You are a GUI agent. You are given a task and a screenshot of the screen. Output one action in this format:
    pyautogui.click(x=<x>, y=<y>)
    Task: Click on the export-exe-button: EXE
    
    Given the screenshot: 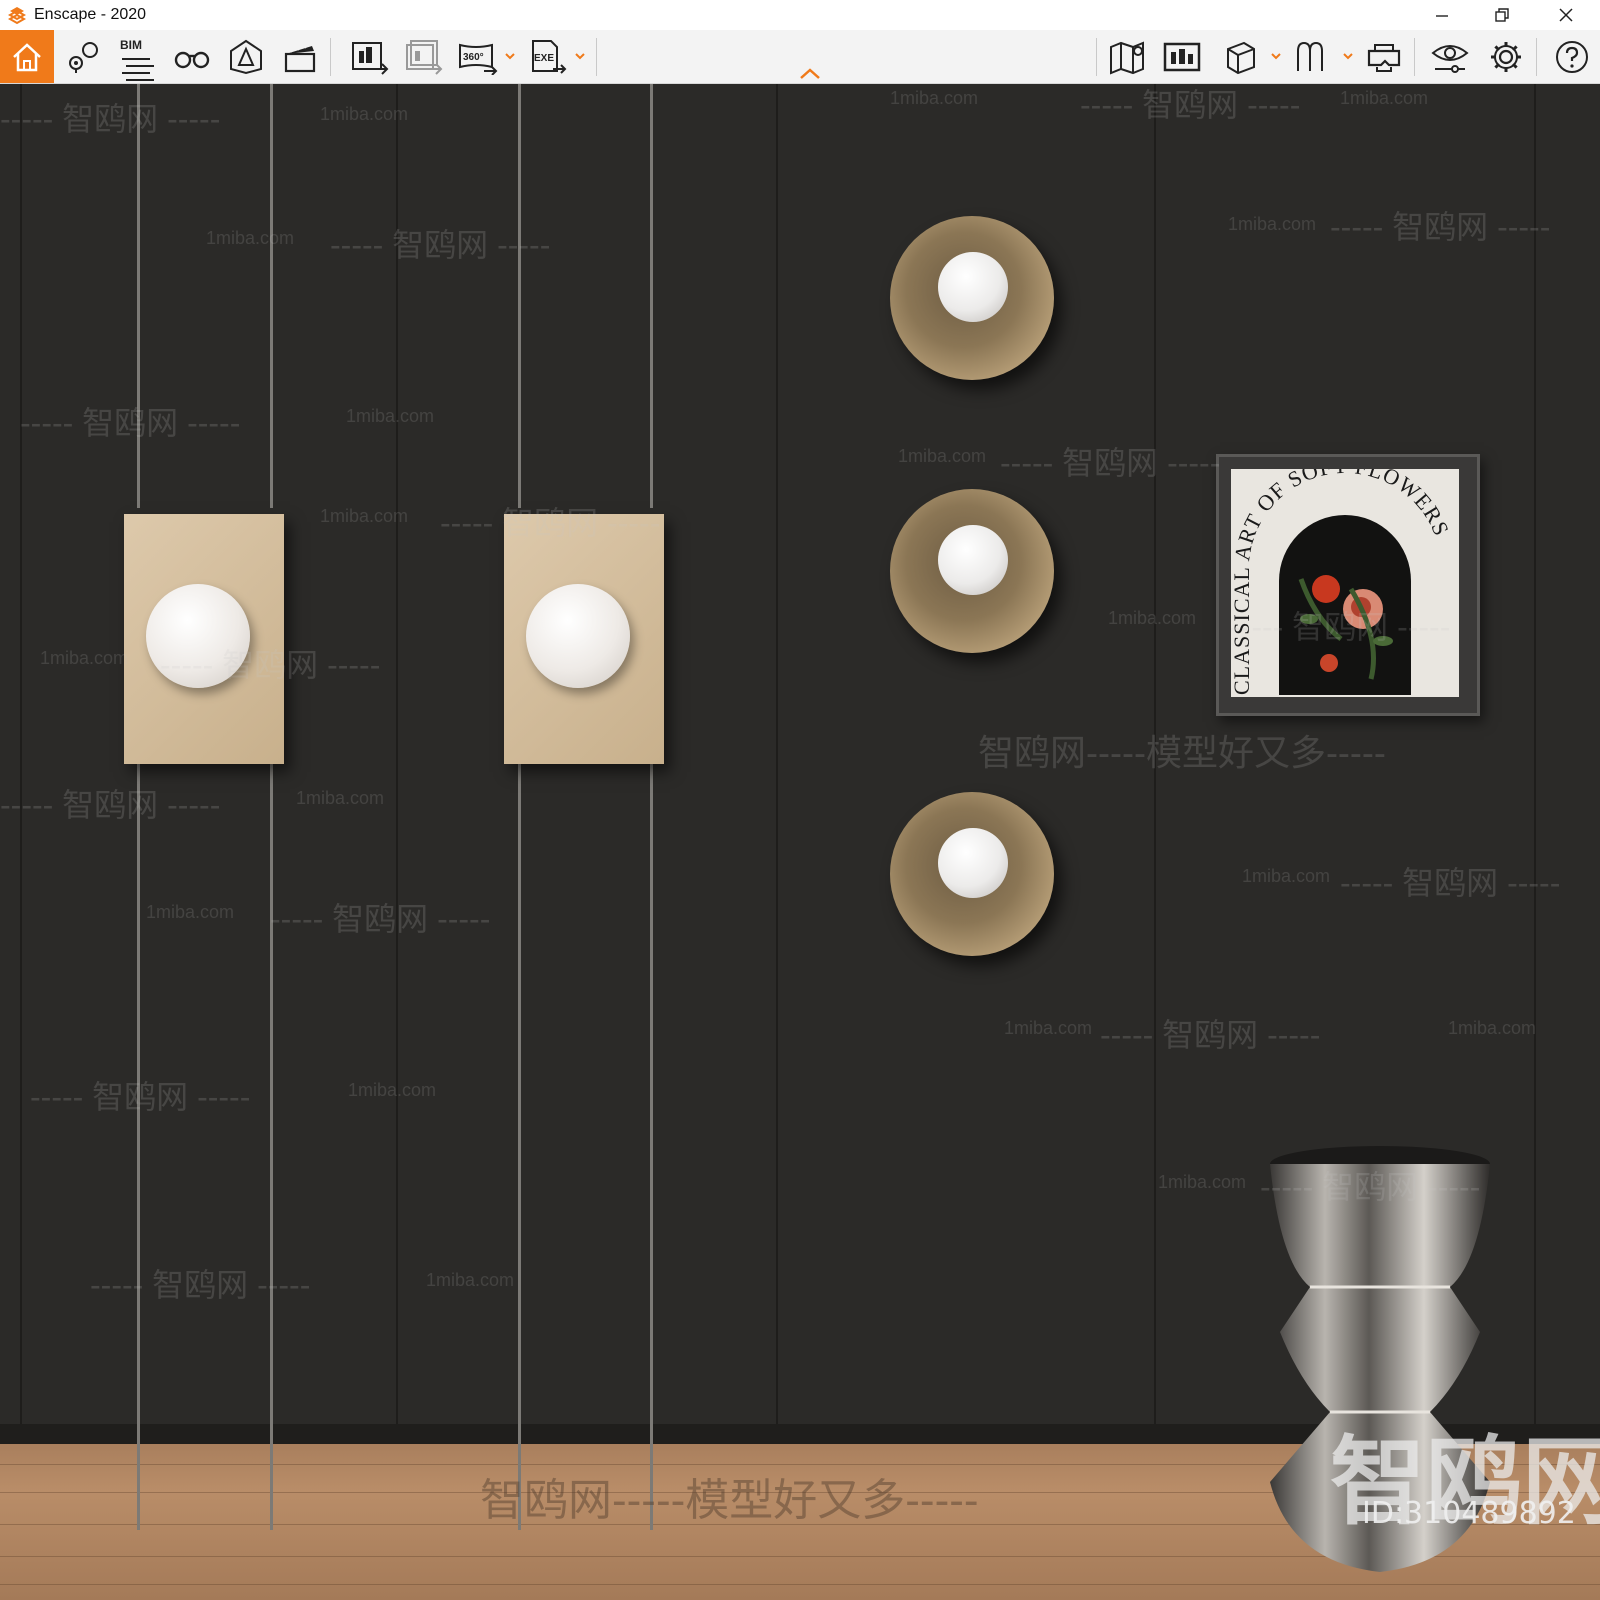 What is the action you would take?
    pyautogui.click(x=548, y=56)
    